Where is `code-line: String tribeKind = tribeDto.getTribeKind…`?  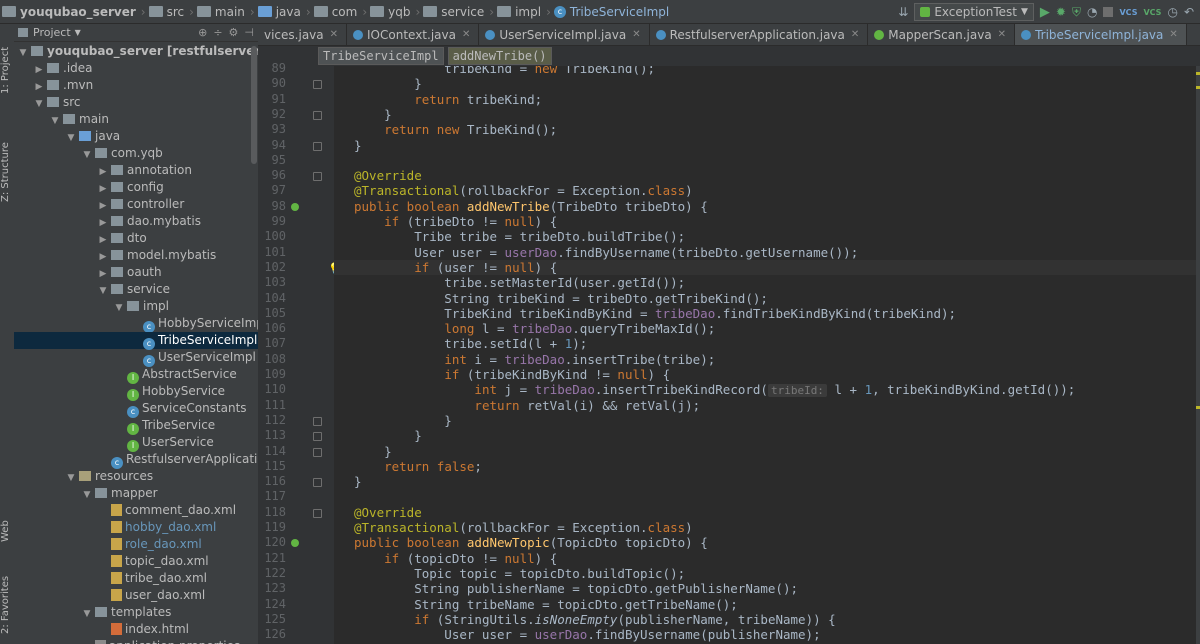
code-line: String tribeKind = tribeDto.getTribeKind… is located at coordinates (551, 298).